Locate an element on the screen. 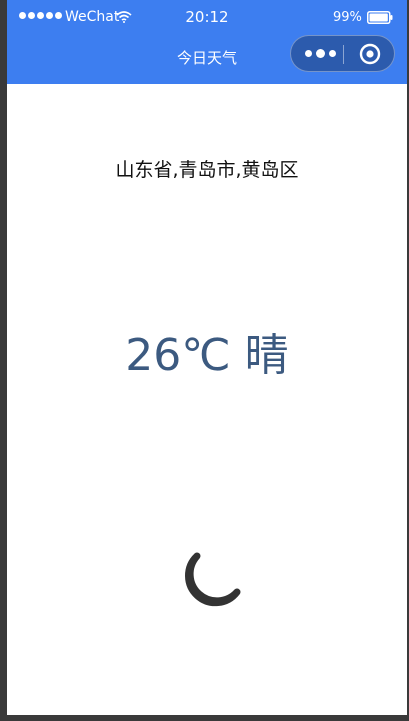  crescent-moon-icon is located at coordinates (213, 579).